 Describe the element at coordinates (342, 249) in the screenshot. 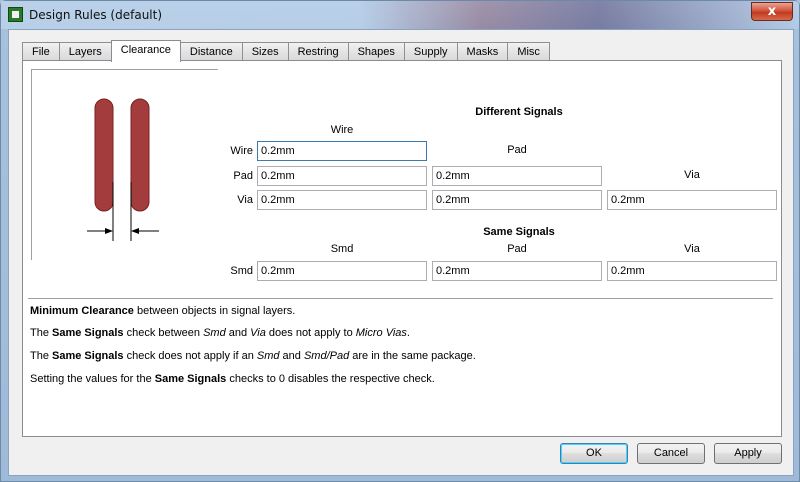

I see `col-label-smd: Smd` at that location.